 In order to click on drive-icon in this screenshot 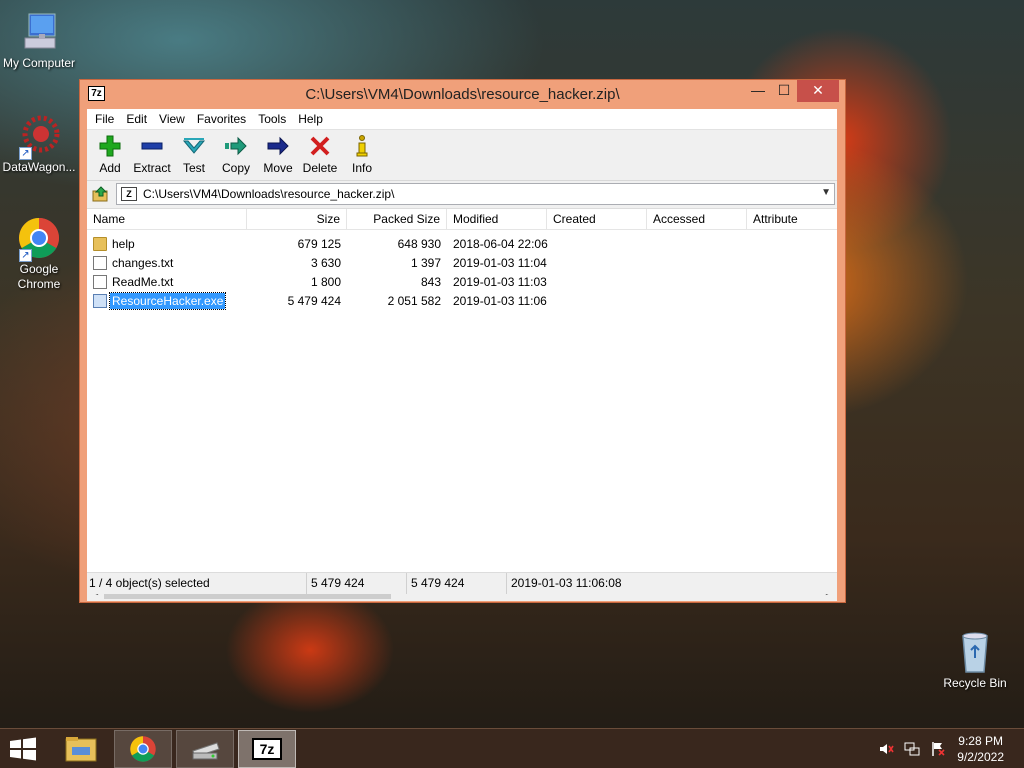, I will do `click(206, 751)`.